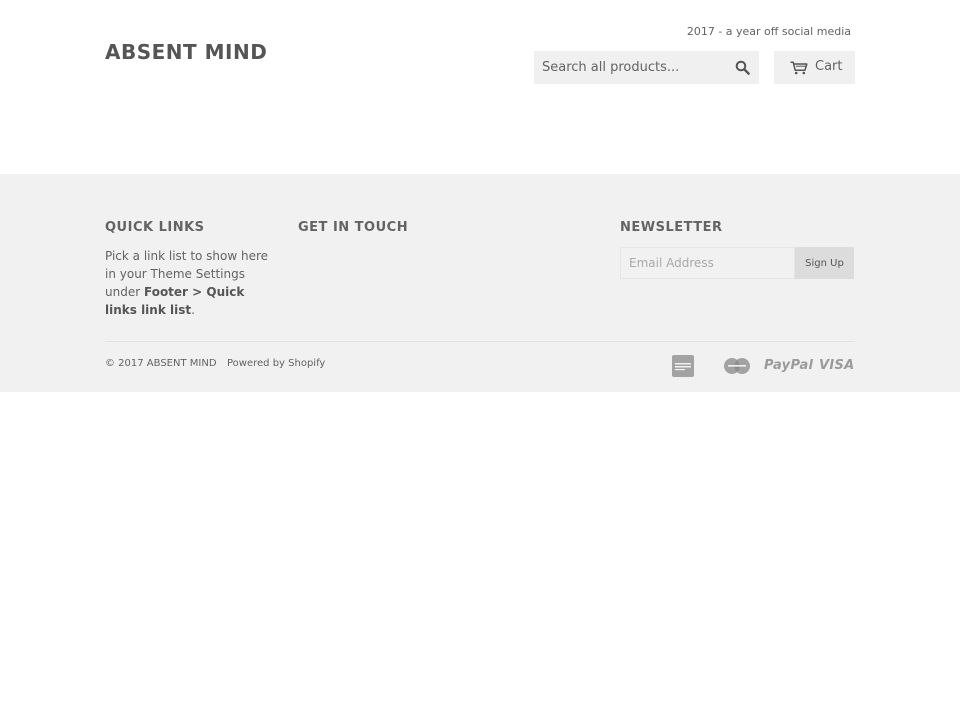 The height and width of the screenshot is (720, 960). I want to click on site-logo: ABSENT MIND, so click(186, 52).